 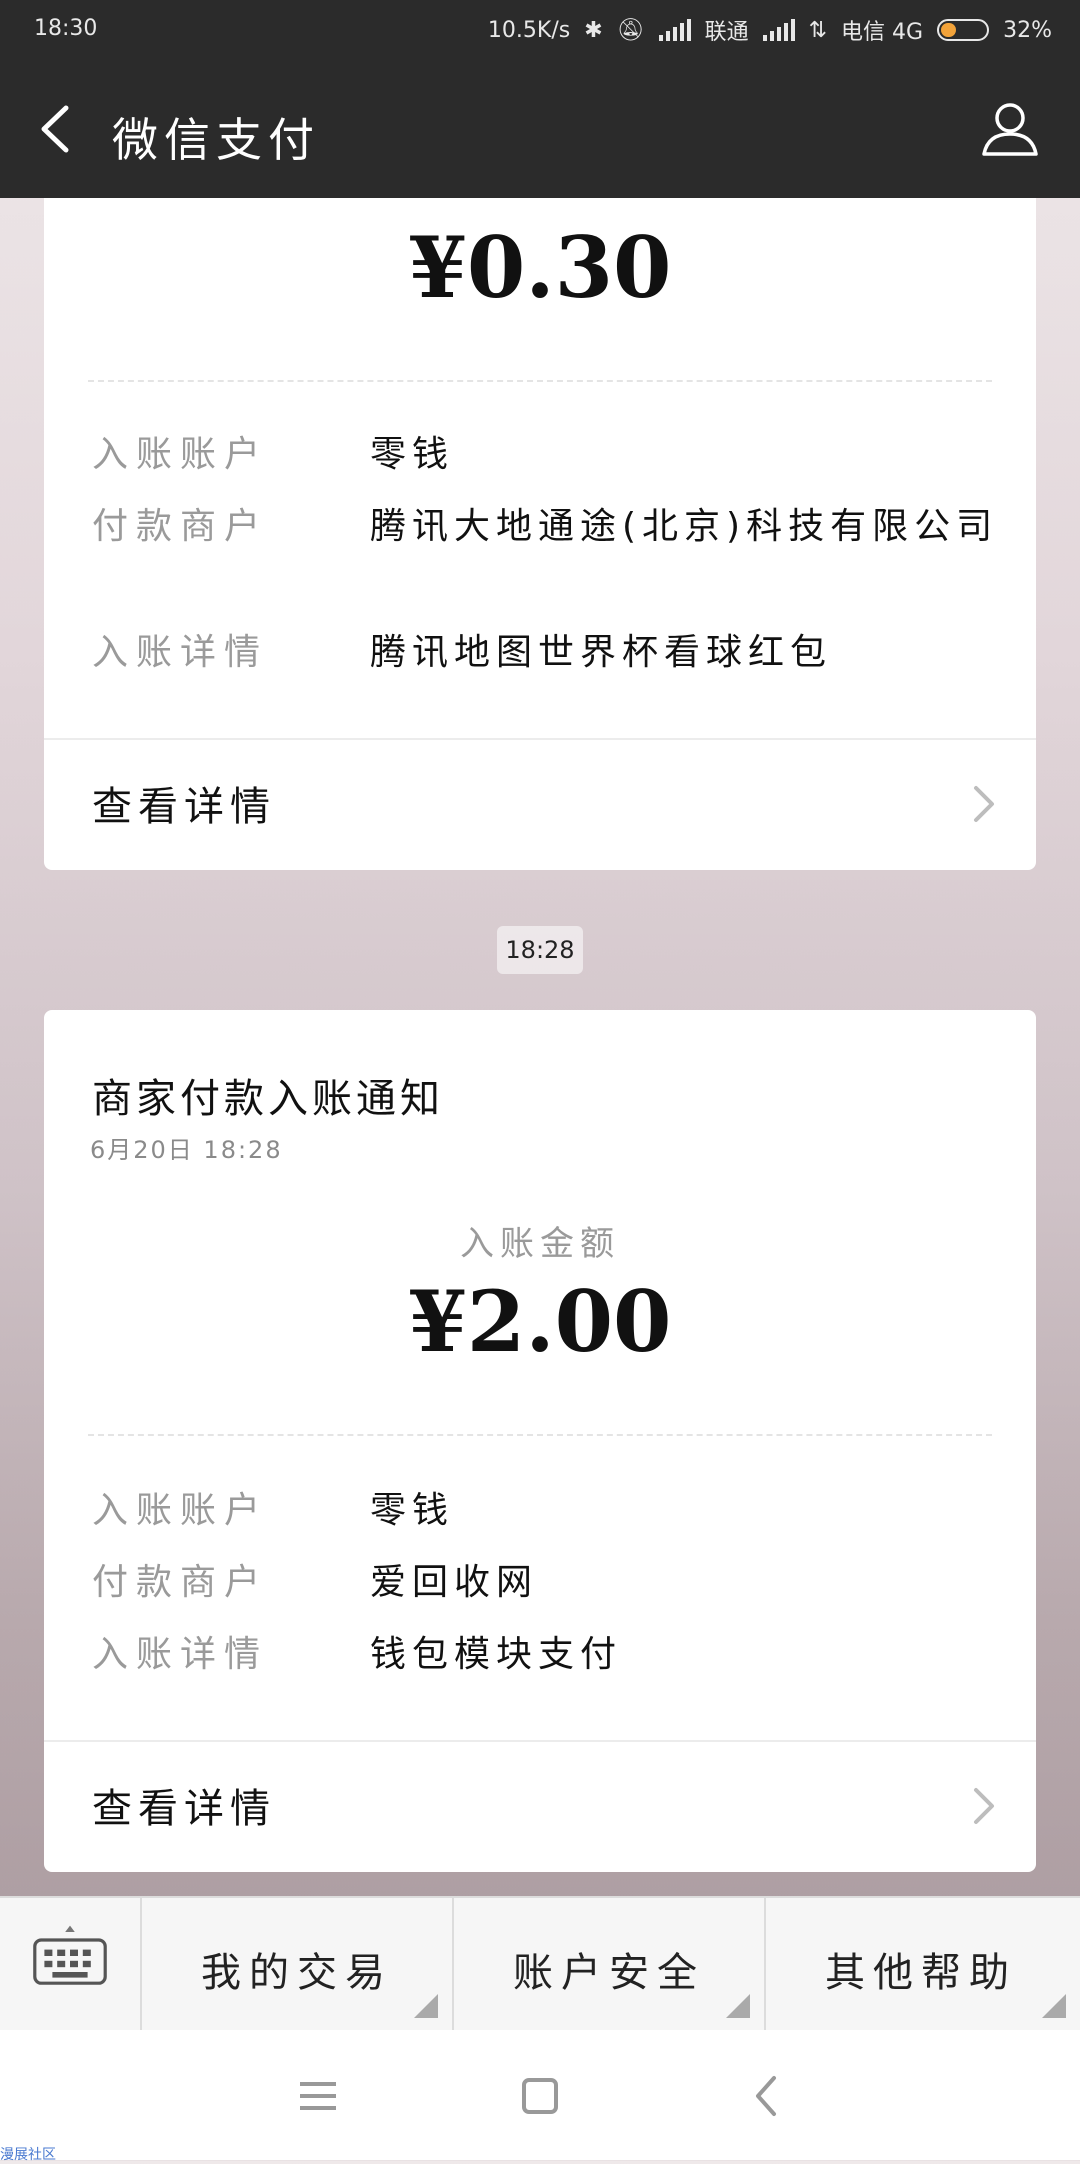 I want to click on menu-label: 账户安全, so click(x=609, y=1973).